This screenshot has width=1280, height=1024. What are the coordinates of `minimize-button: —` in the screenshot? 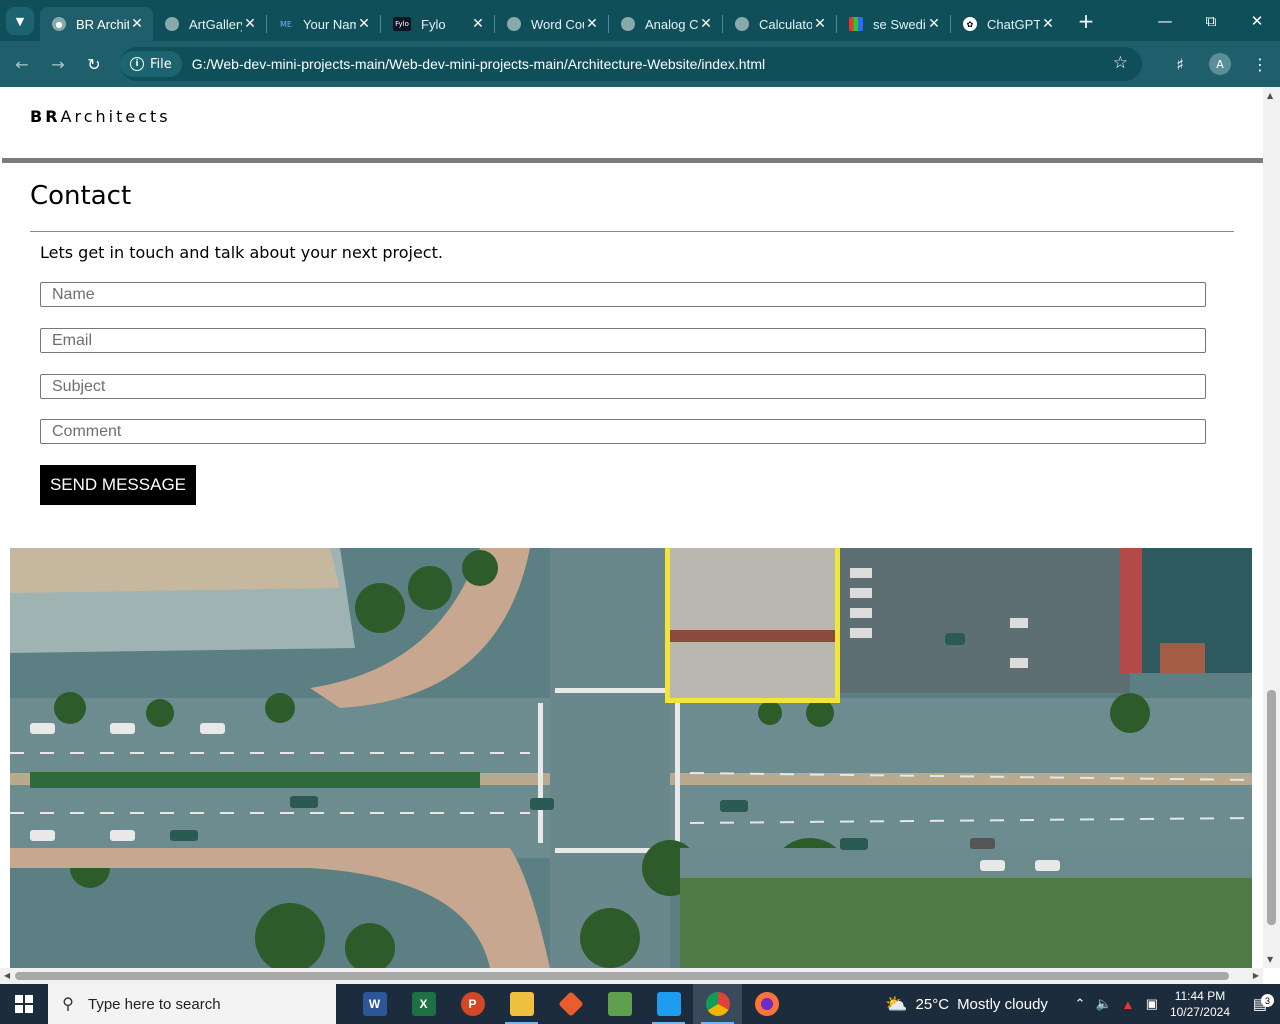 It's located at (1165, 20).